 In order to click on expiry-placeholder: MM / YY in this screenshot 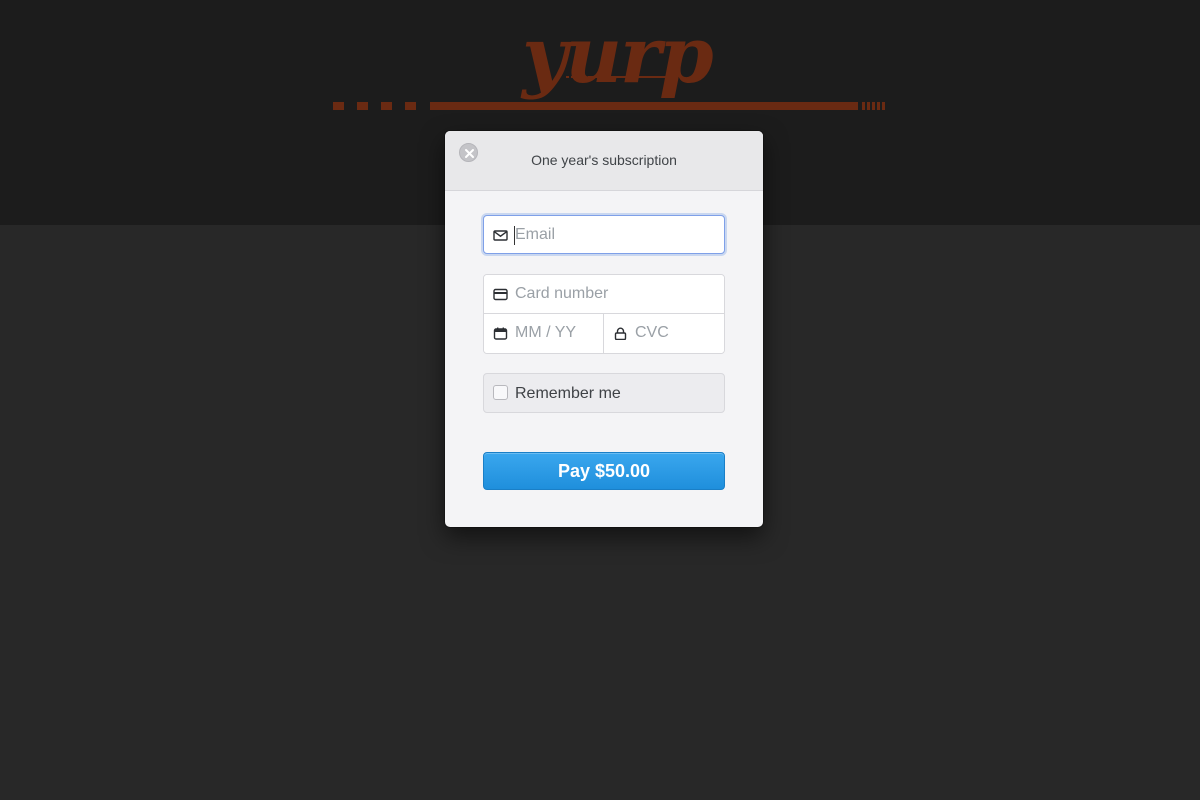, I will do `click(546, 332)`.